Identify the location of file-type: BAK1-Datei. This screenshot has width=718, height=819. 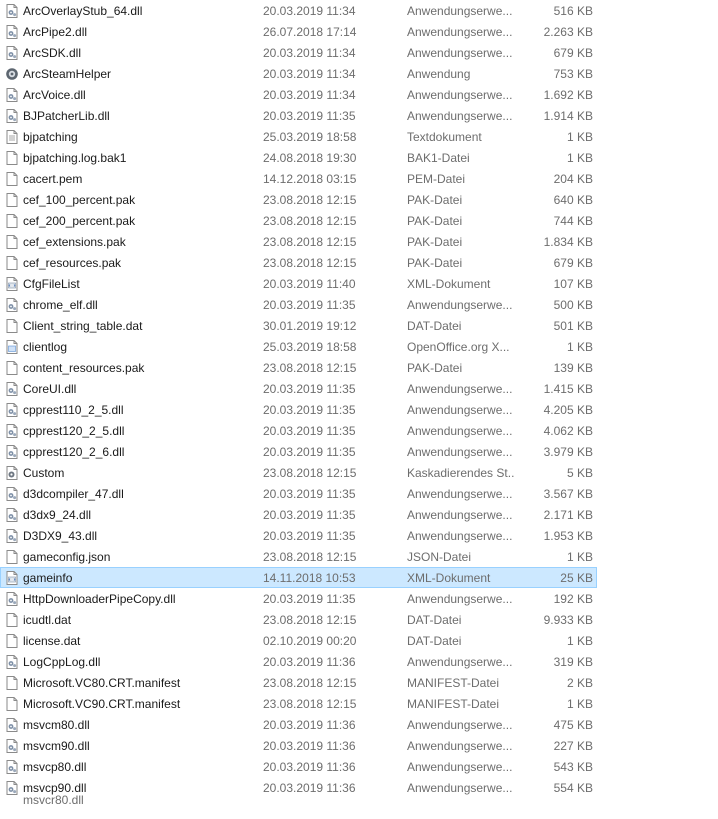
(438, 158).